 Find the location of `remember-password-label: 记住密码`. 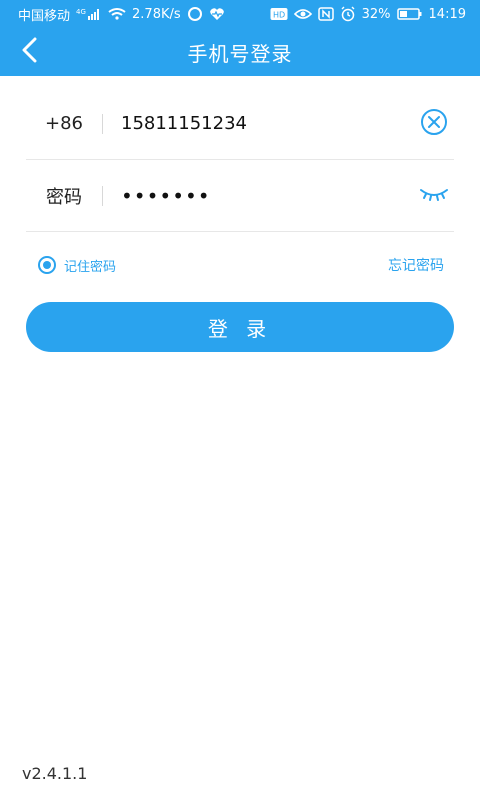

remember-password-label: 记住密码 is located at coordinates (90, 267).